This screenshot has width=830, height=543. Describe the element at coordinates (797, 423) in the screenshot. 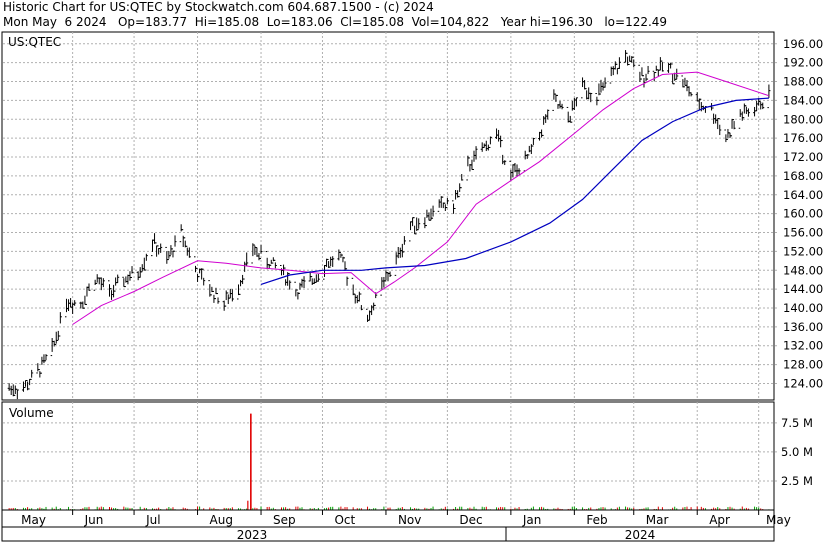

I see `volume-tick-label: 7.5 M` at that location.